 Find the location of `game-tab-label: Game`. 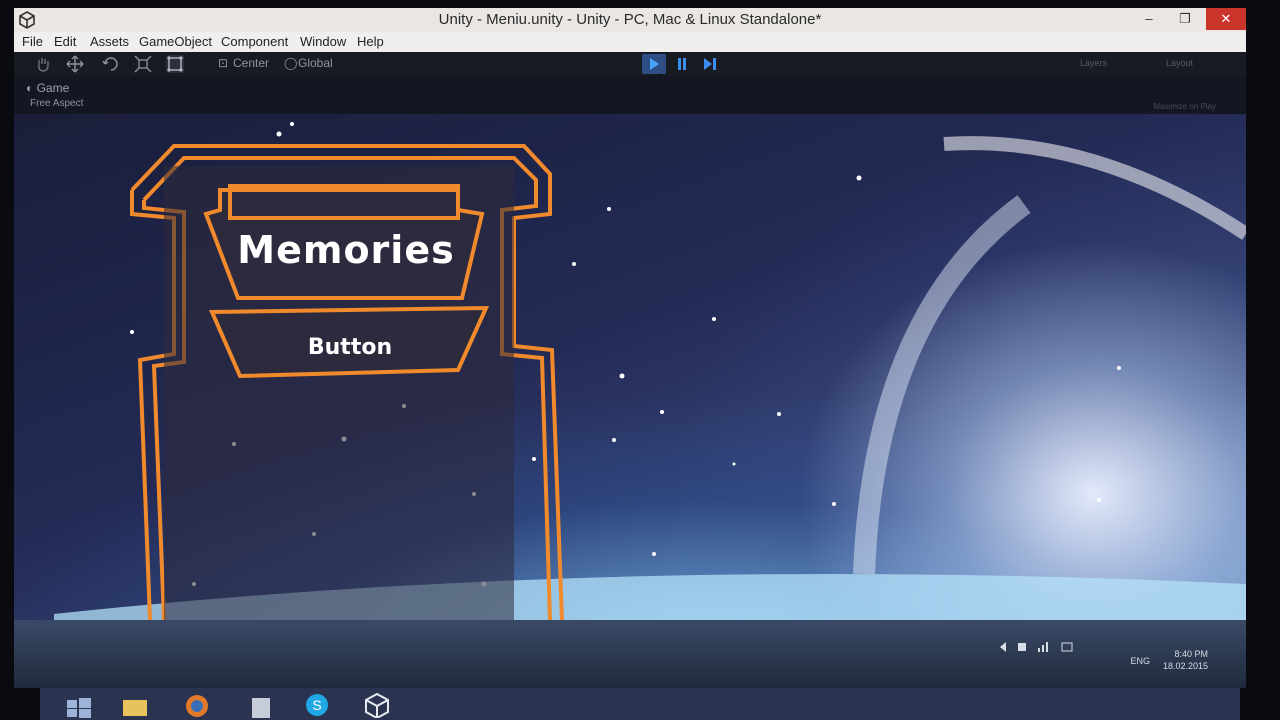

game-tab-label: Game is located at coordinates (53, 88).